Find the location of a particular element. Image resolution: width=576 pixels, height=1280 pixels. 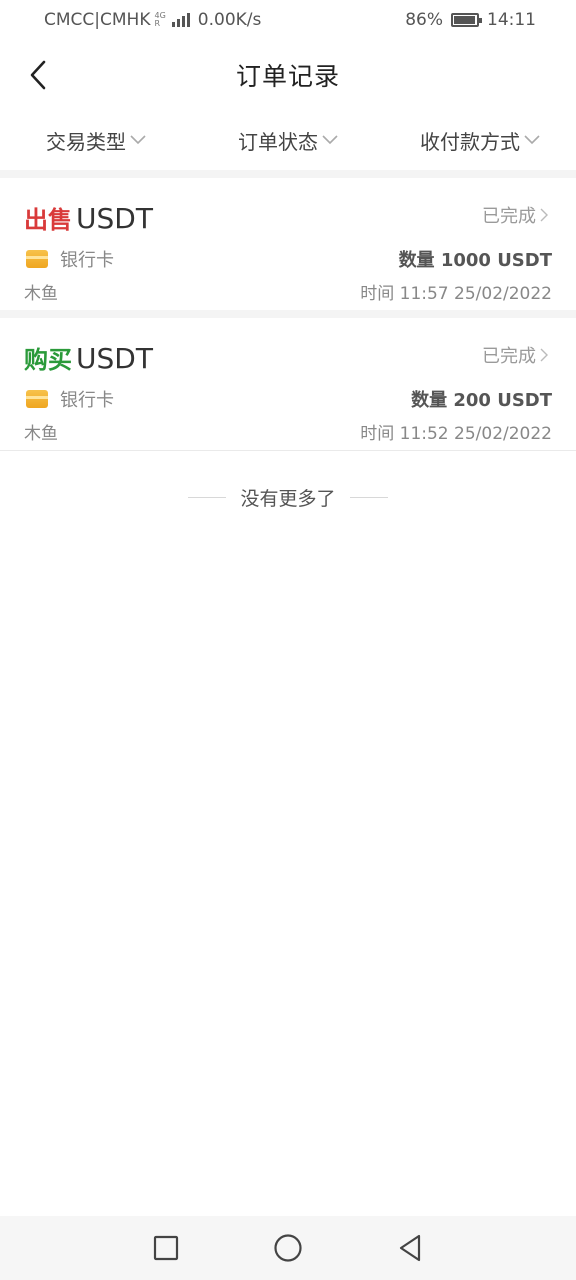

divider-line-left is located at coordinates (207, 497).